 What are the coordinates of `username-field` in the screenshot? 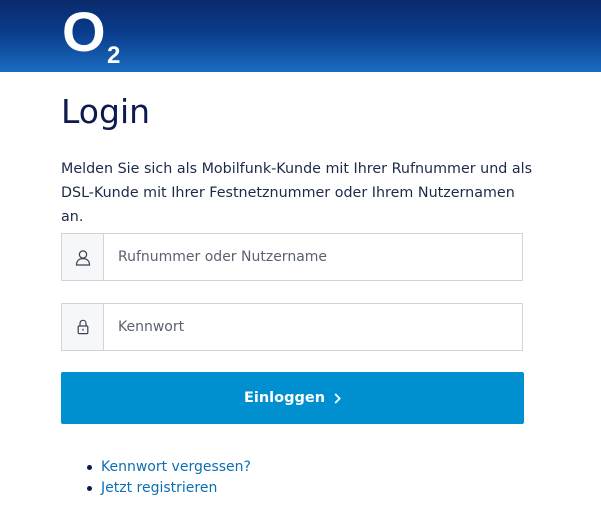 It's located at (292, 257).